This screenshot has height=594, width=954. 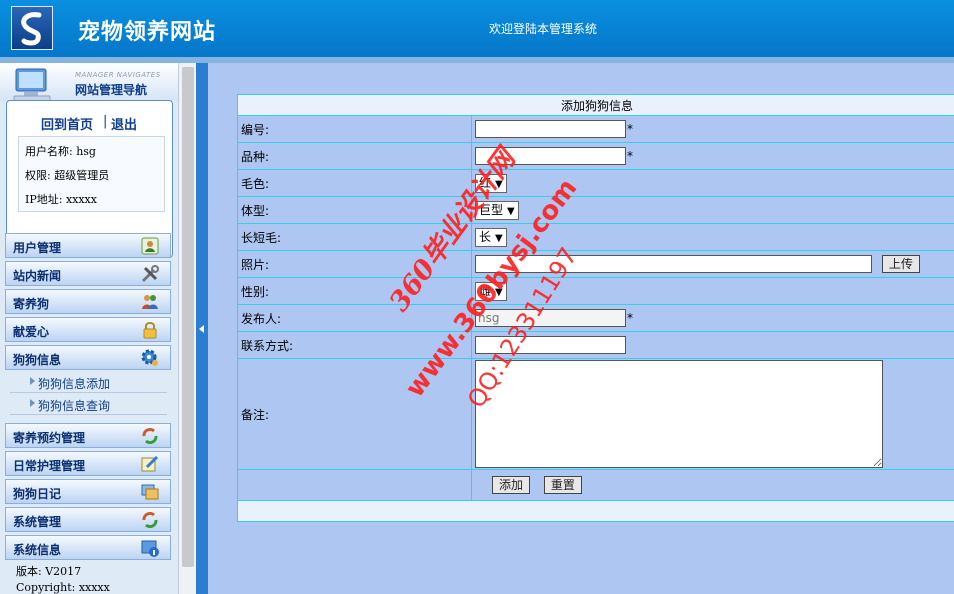 I want to click on menu-label: 狗狗信息, so click(x=37, y=360).